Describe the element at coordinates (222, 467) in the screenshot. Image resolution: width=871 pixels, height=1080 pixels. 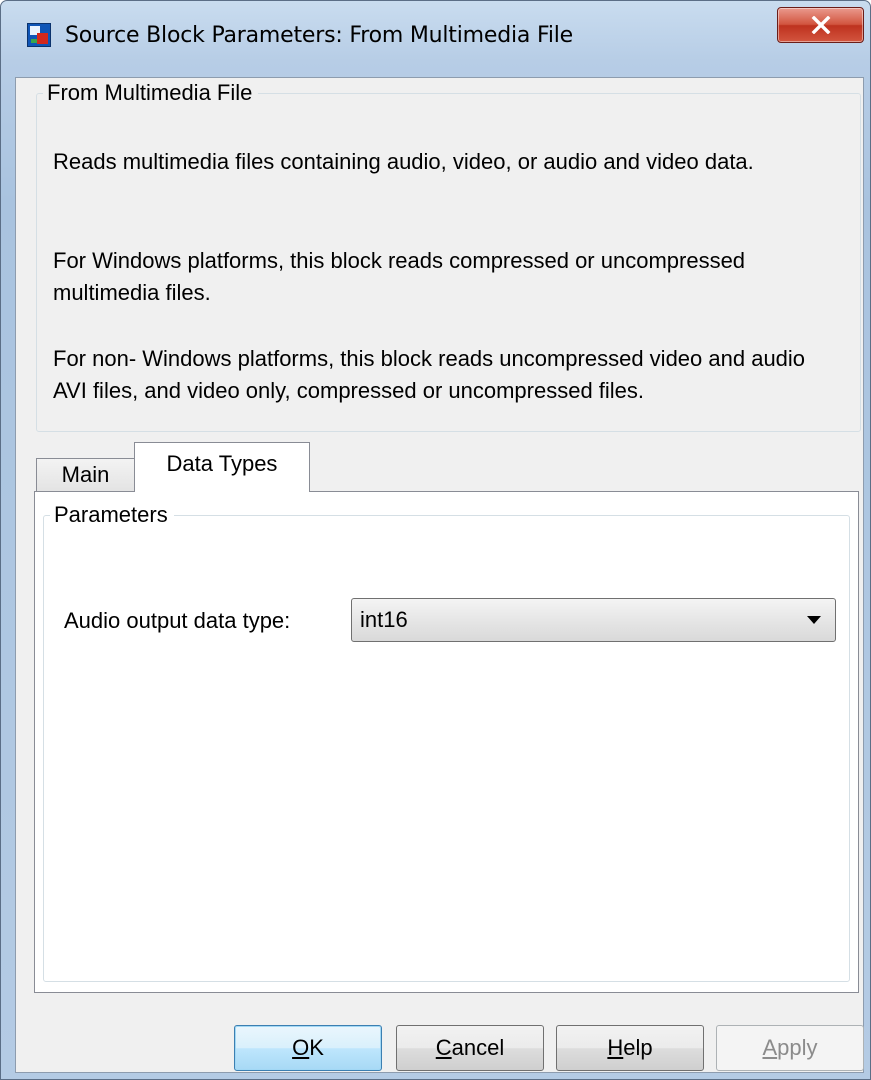
I see `tab-data-types: Data Types` at that location.